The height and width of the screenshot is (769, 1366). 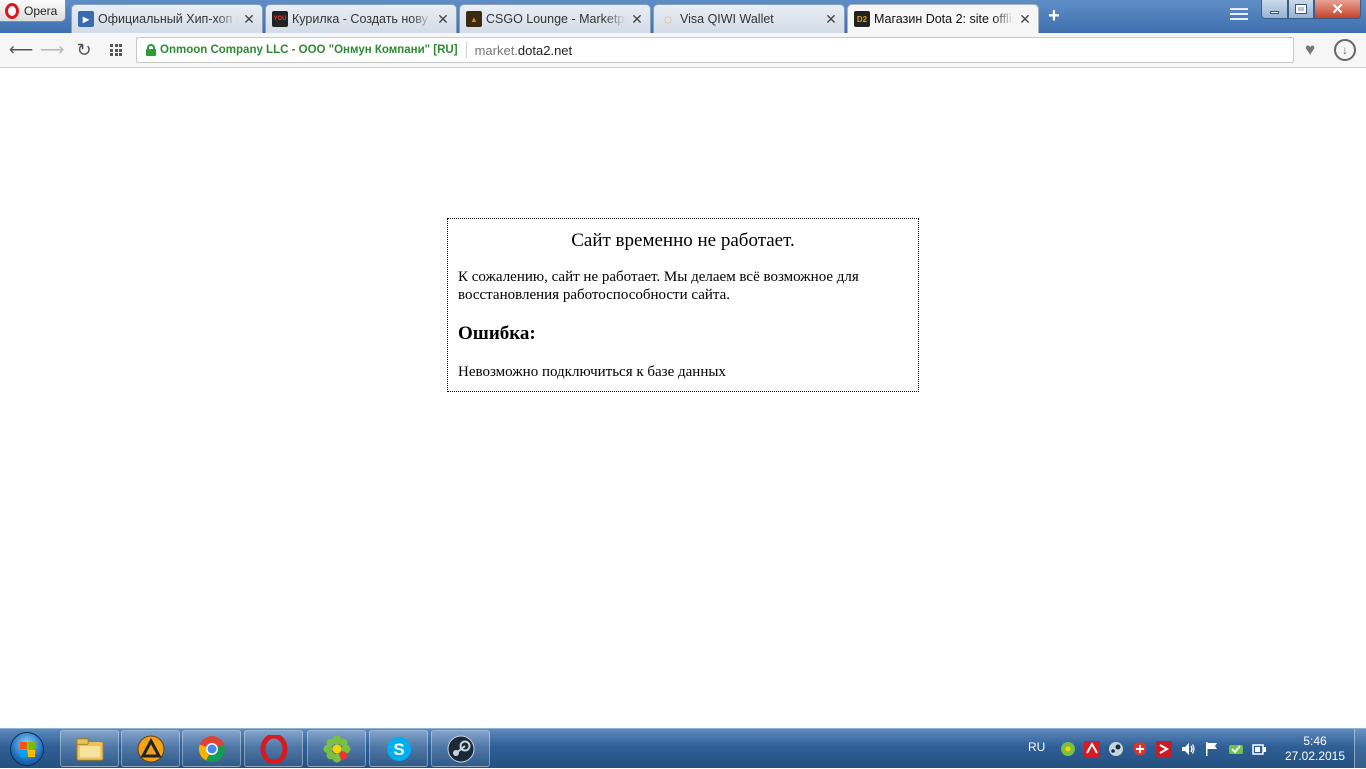 I want to click on taskbar-chrome, so click(x=211, y=748).